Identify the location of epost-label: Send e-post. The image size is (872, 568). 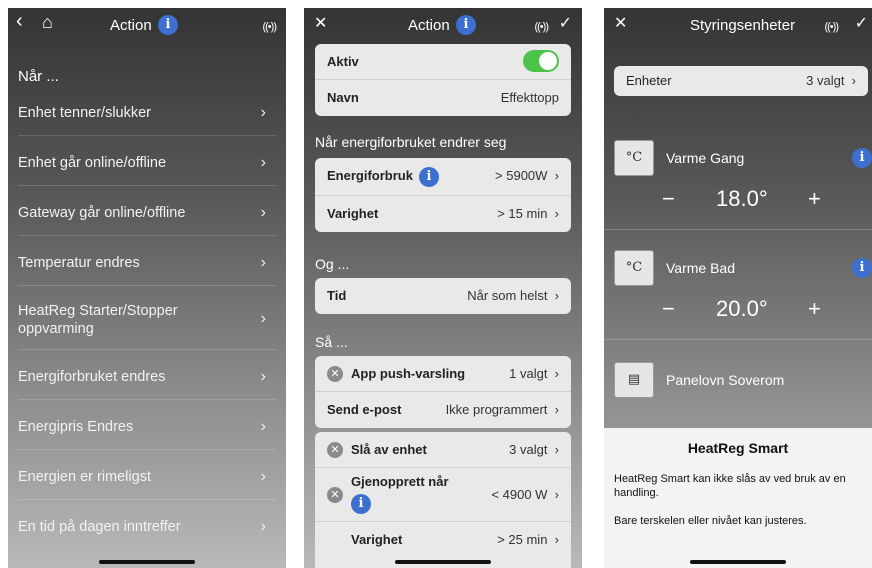
(364, 409).